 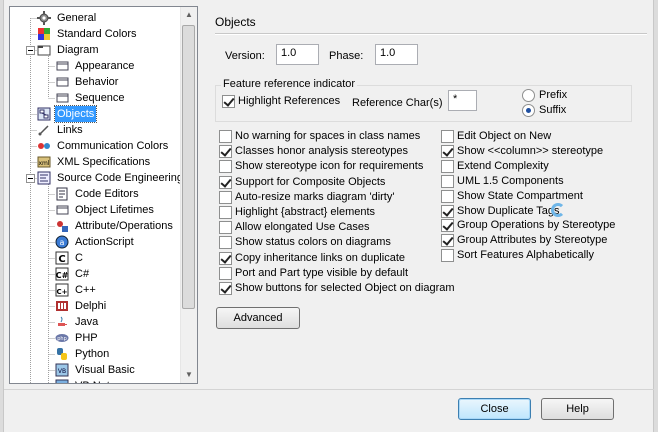 What do you see at coordinates (104, 162) in the screenshot?
I see `tree-item-label: XML Specifications` at bounding box center [104, 162].